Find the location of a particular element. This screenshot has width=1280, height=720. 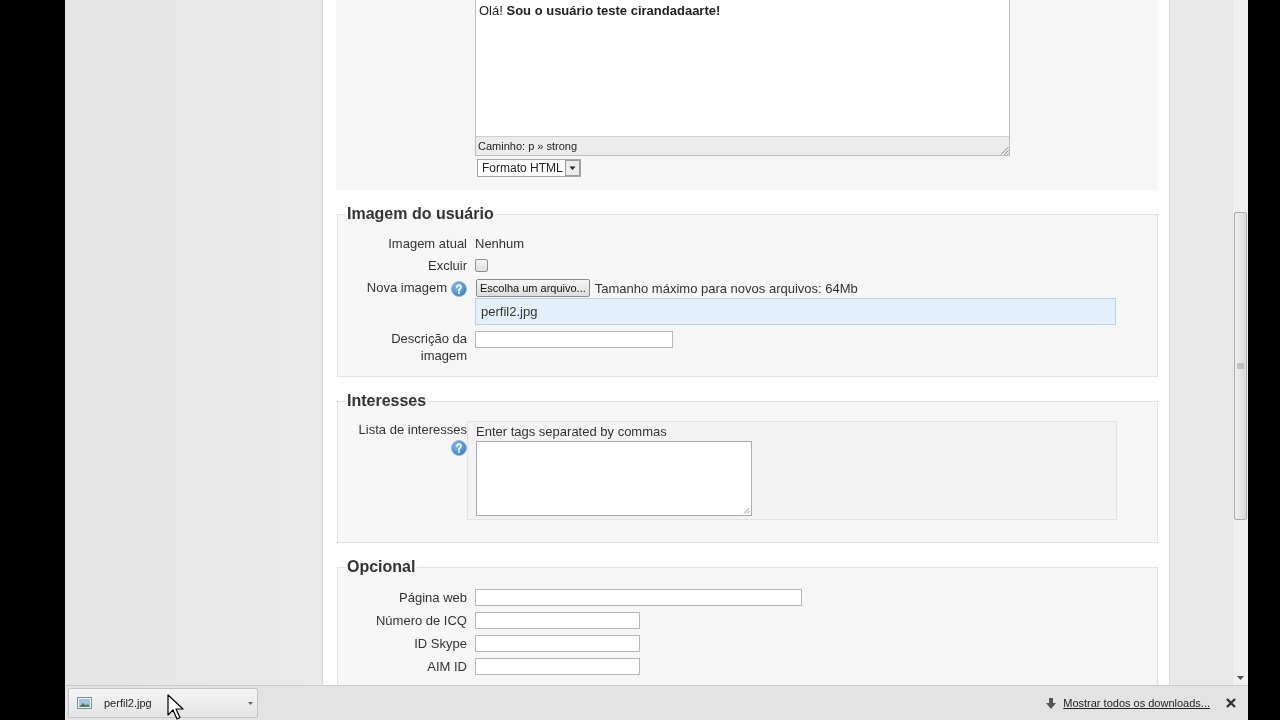

field-label: Número de ICQ is located at coordinates (421, 620).